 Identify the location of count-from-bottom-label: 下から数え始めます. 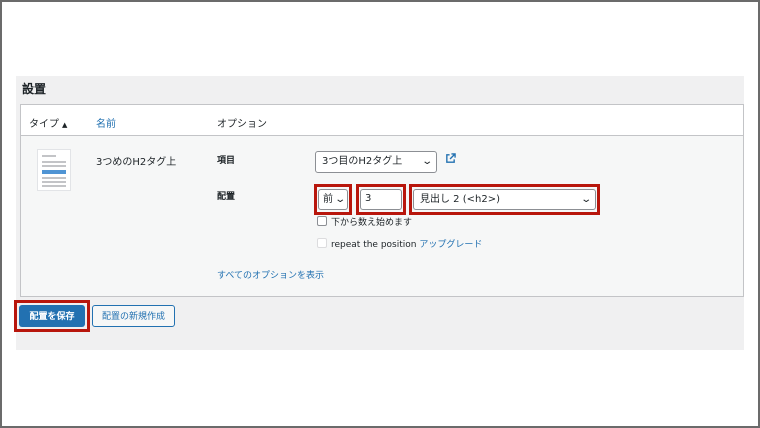
(372, 223).